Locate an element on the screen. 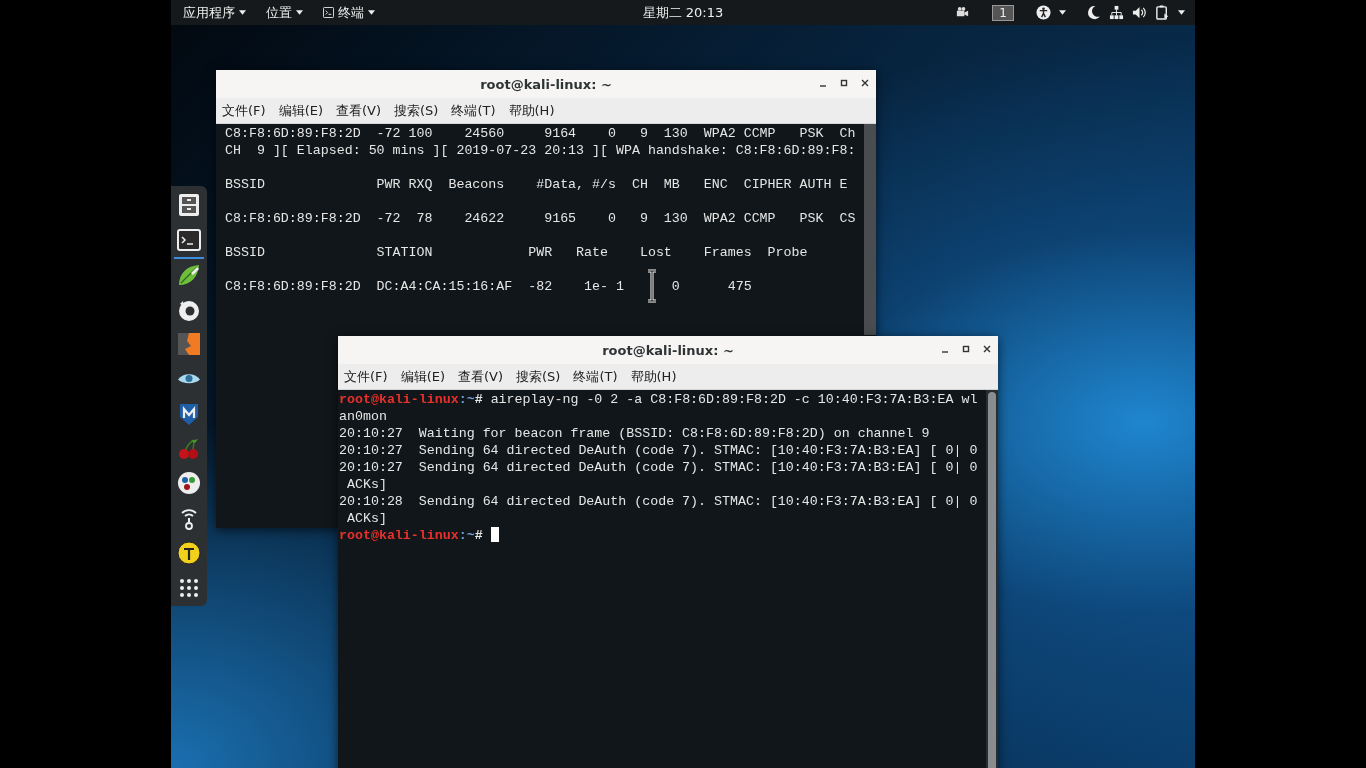 The height and width of the screenshot is (768, 1366). terminal-line: 20:10:28 Sending 64 directed DeAuth (code 7). STMAC: [10:40:F3:7A:B3:EA] [ 0| 0 is located at coordinates (659, 501).